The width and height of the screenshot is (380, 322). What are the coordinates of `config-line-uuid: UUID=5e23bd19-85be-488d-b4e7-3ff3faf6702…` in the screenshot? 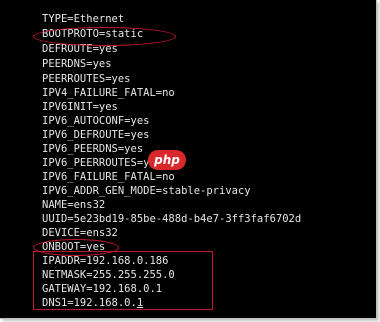 It's located at (172, 219).